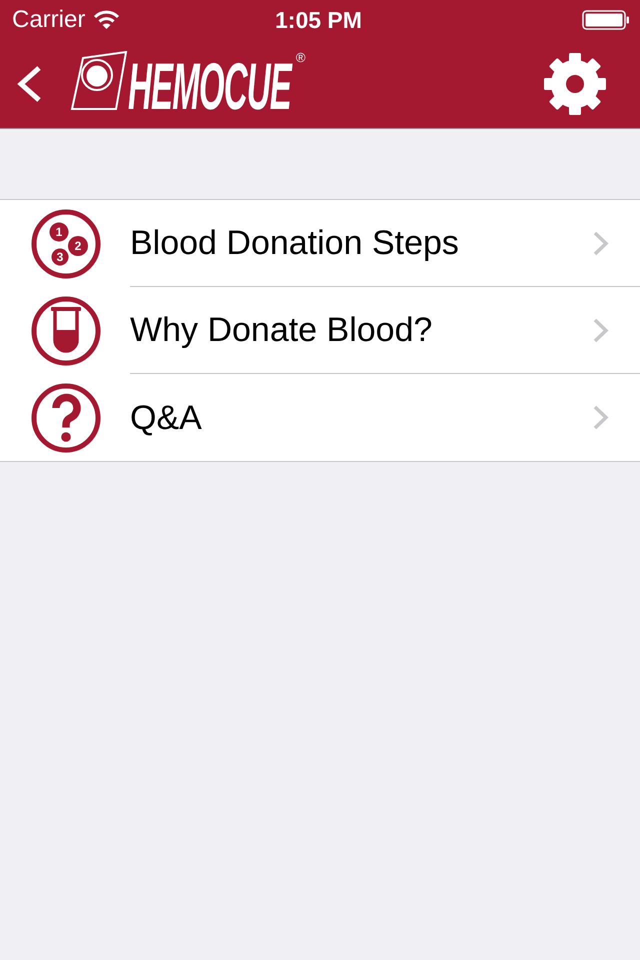  I want to click on carrier-label: Carrier, so click(49, 20).